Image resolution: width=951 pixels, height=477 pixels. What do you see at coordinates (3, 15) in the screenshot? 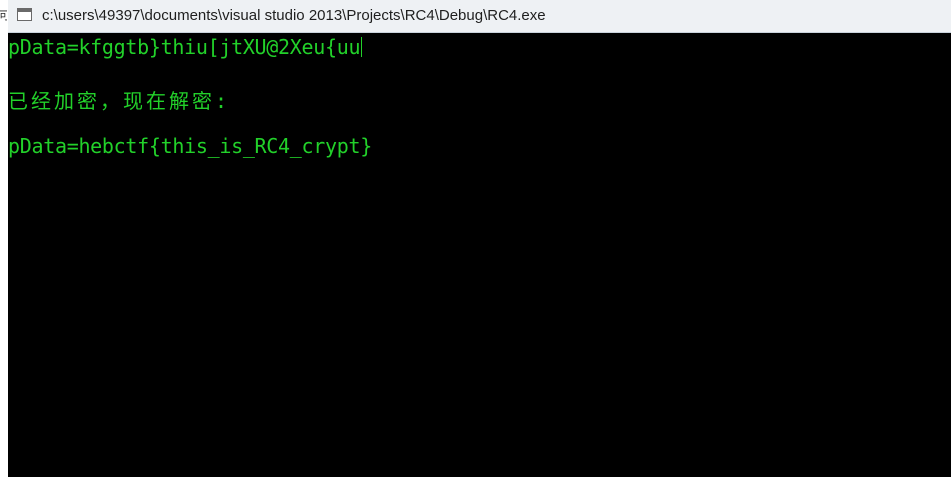
I see `background-window-glyph: 可` at bounding box center [3, 15].